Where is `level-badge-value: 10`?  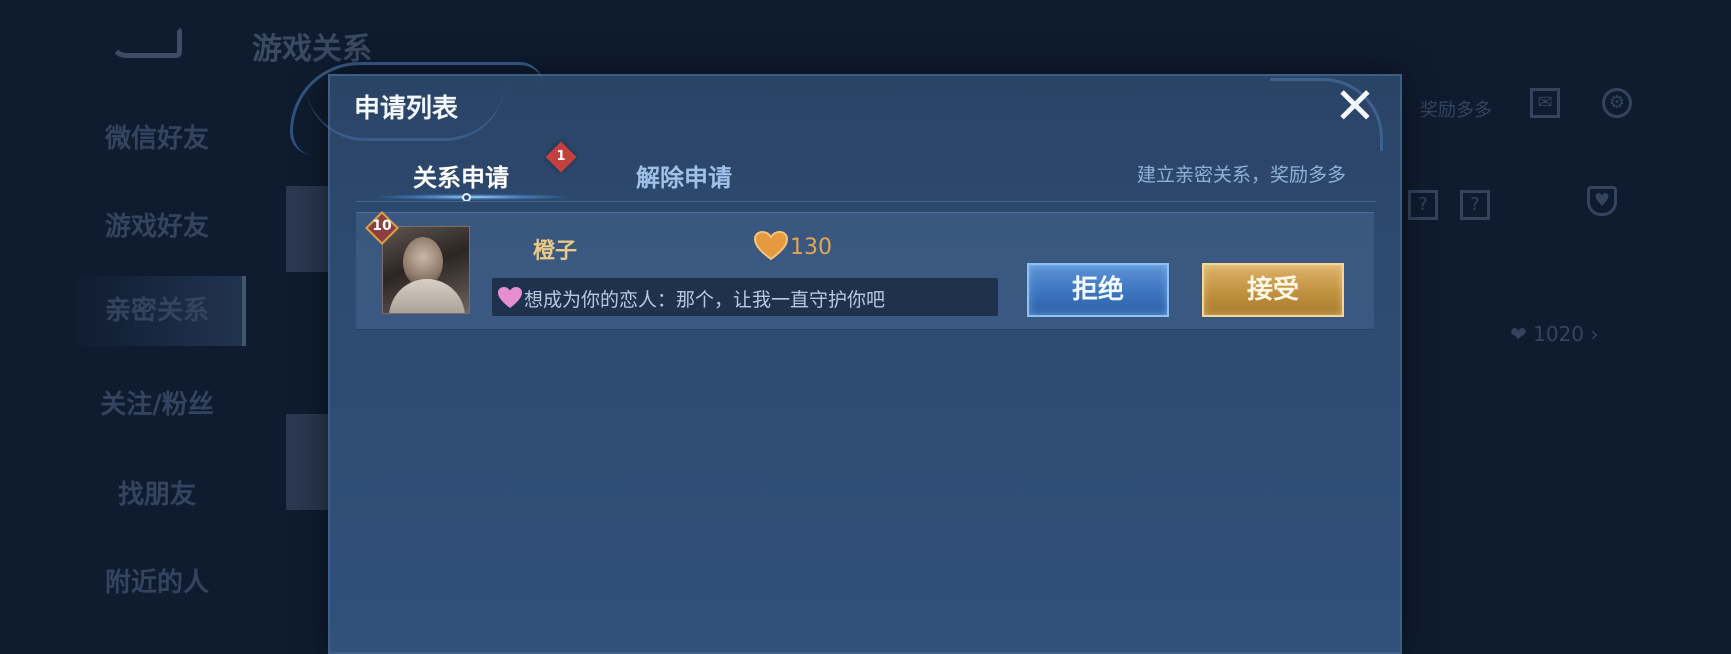 level-badge-value: 10 is located at coordinates (382, 226).